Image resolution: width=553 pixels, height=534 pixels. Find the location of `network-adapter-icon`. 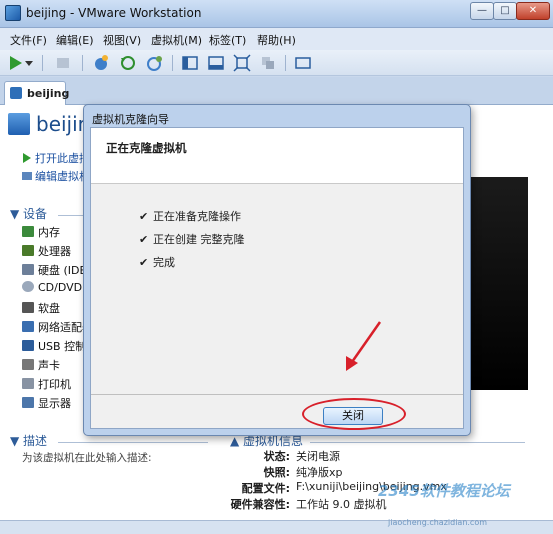

network-adapter-icon is located at coordinates (28, 326).